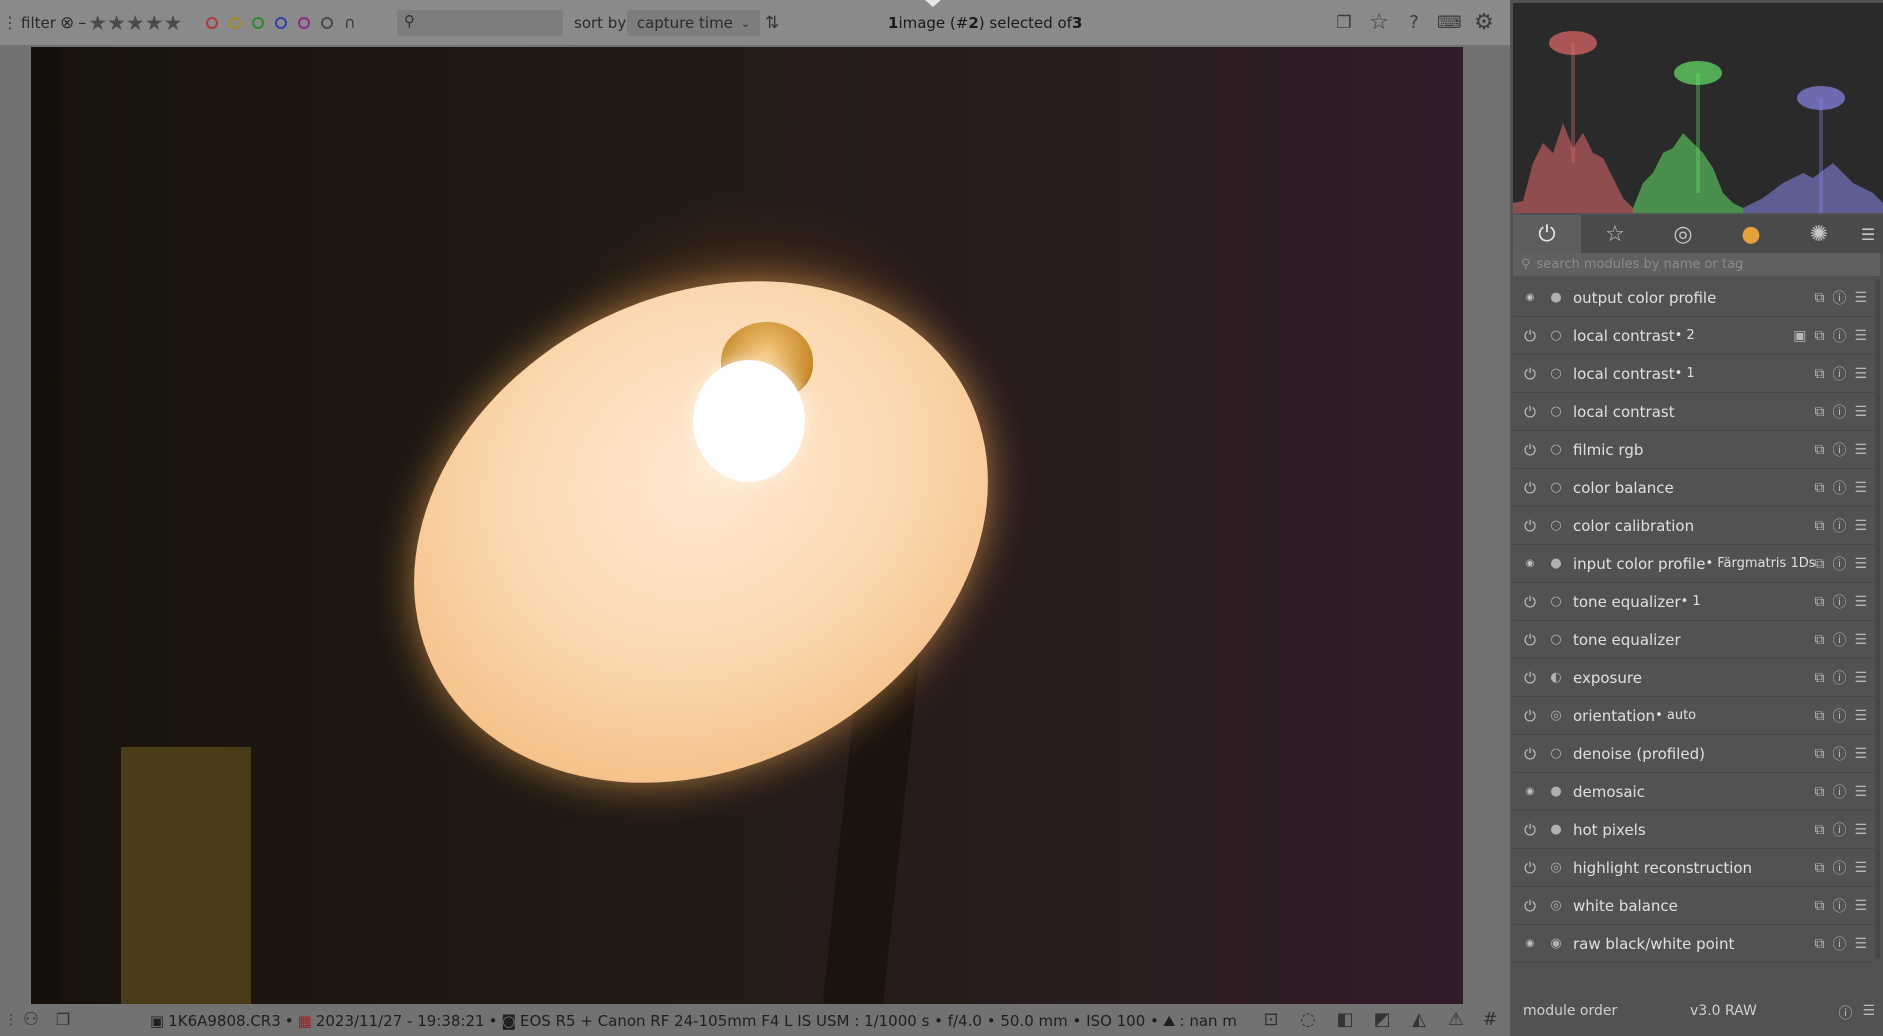 The image size is (1883, 1036). Describe the element at coordinates (327, 22) in the screenshot. I see `gray-label-icon` at that location.